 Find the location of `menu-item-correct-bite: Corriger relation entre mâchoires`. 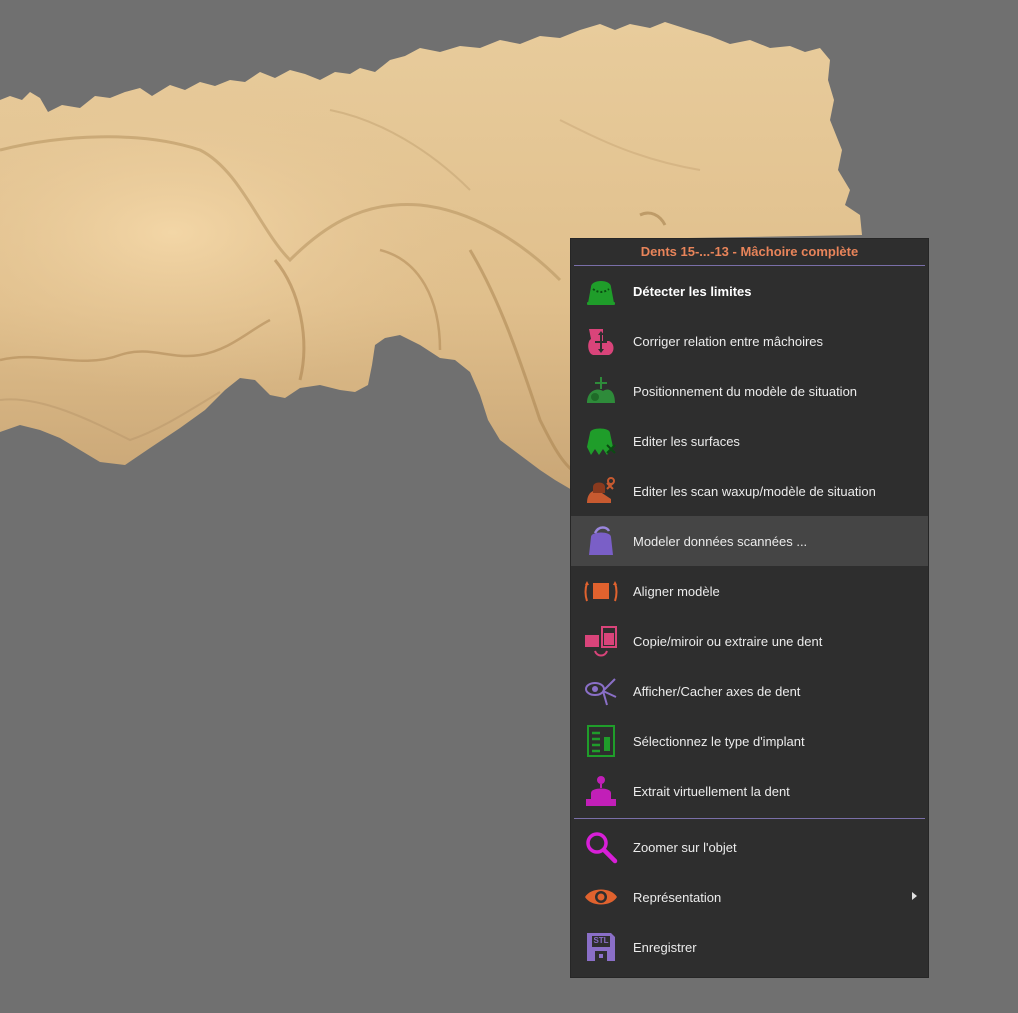

menu-item-correct-bite: Corriger relation entre mâchoires is located at coordinates (749, 341).